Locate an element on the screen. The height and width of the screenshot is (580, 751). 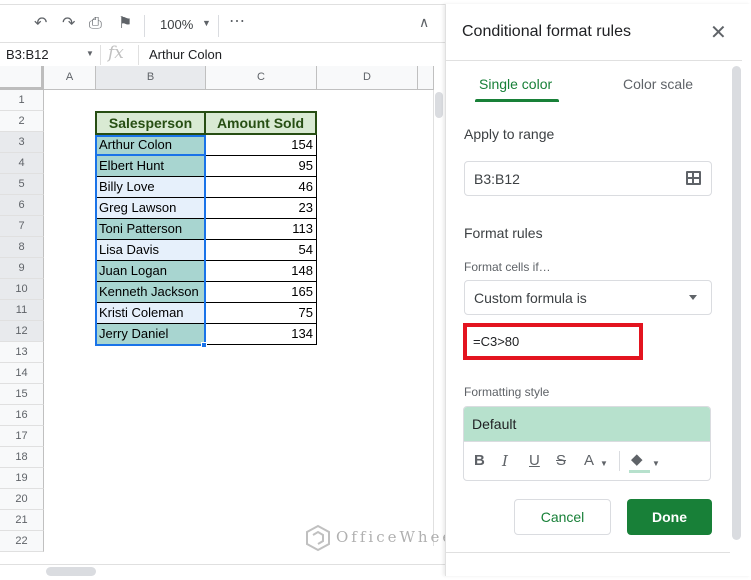
vertical-scrollbar is located at coordinates (439, 318).